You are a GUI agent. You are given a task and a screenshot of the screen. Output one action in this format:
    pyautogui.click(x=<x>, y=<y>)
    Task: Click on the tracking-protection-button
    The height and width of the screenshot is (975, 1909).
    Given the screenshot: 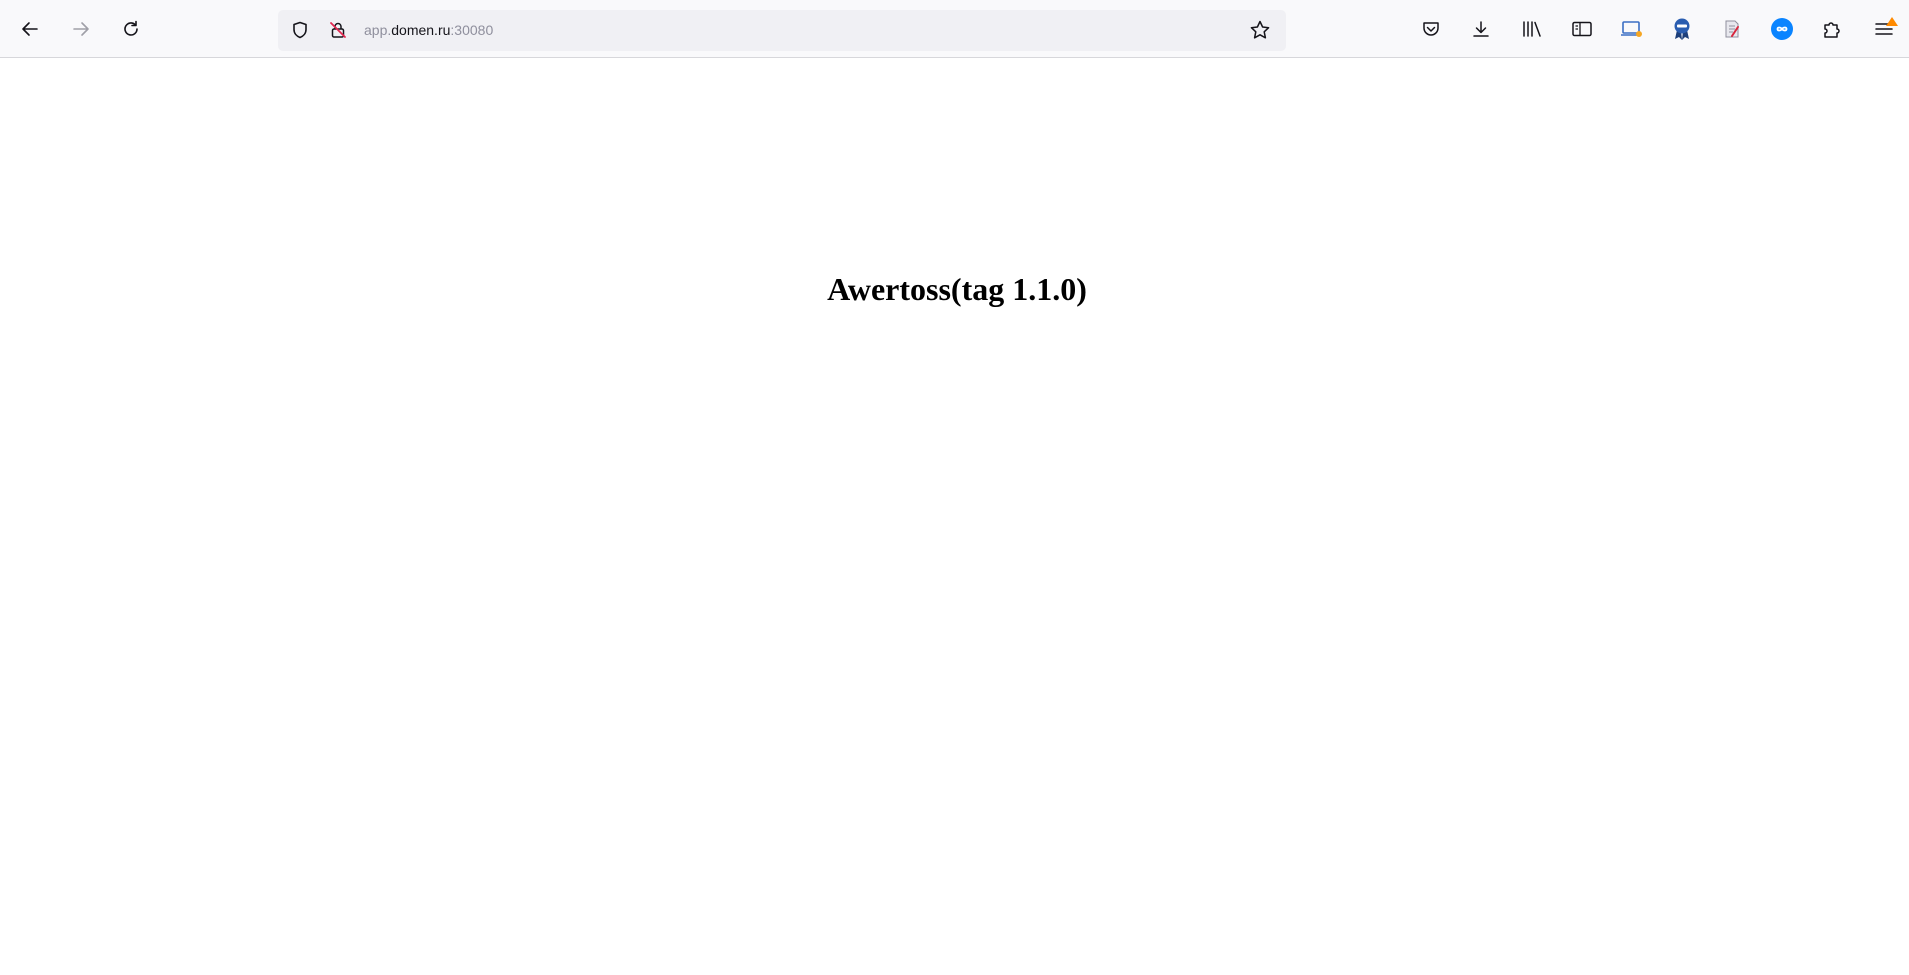 What is the action you would take?
    pyautogui.click(x=300, y=30)
    